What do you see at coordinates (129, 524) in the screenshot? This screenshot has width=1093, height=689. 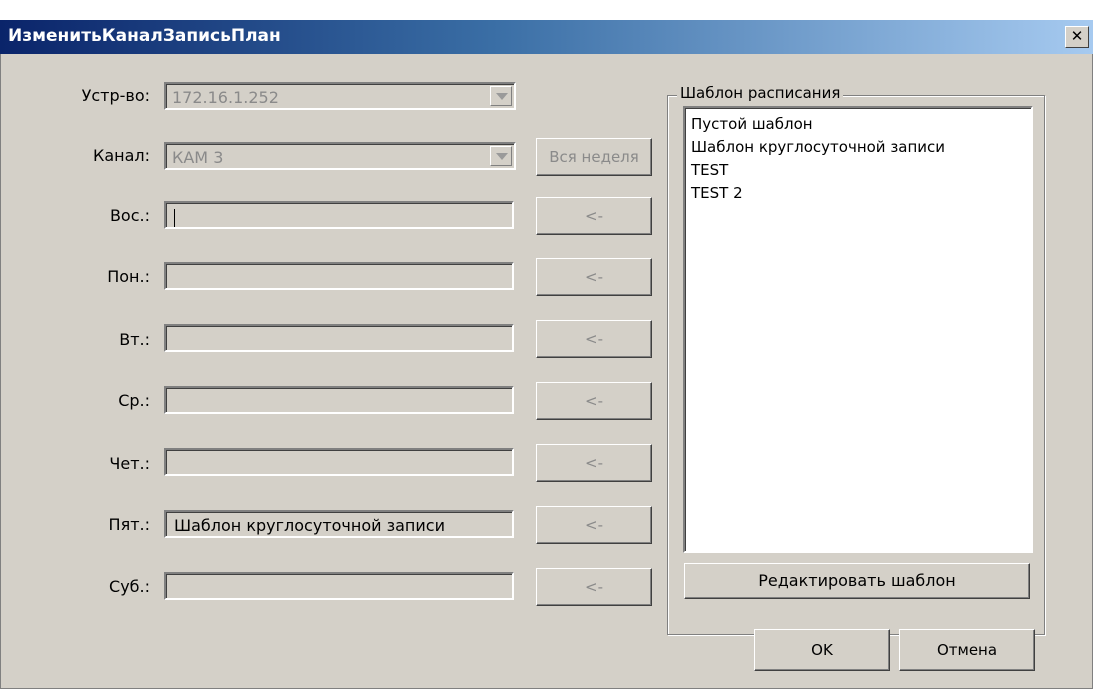 I see `day-label-fri: Пят.:` at bounding box center [129, 524].